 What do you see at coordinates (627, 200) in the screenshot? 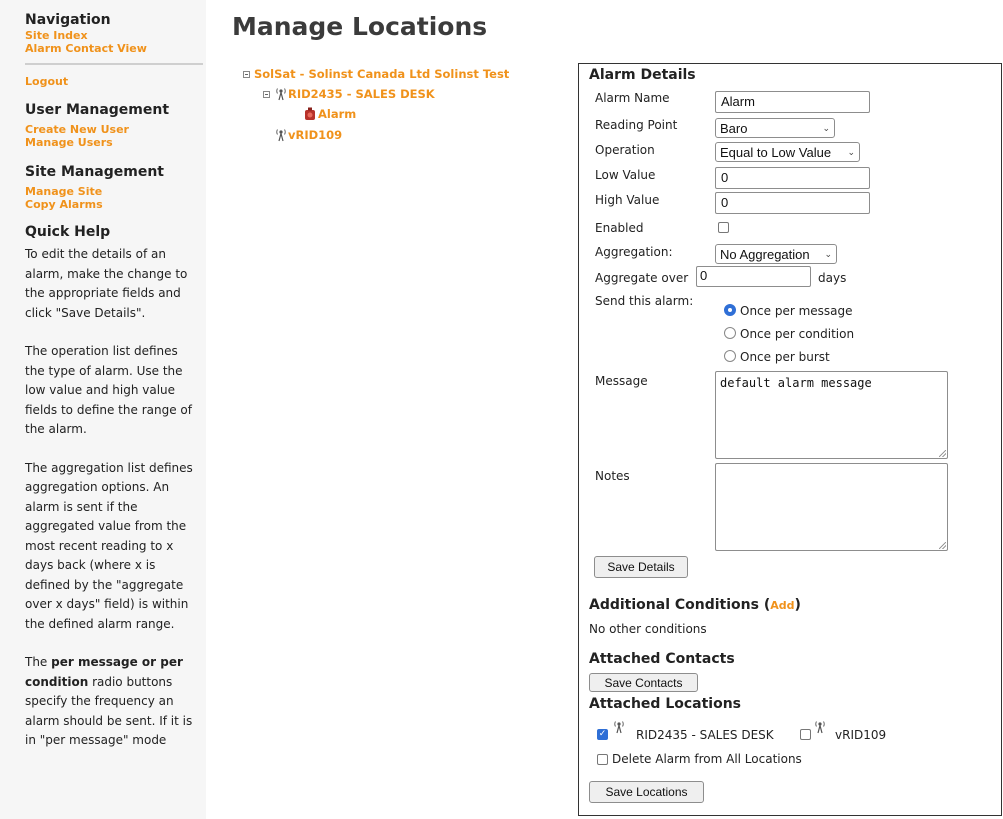
I see `high-value-label: High Value` at bounding box center [627, 200].